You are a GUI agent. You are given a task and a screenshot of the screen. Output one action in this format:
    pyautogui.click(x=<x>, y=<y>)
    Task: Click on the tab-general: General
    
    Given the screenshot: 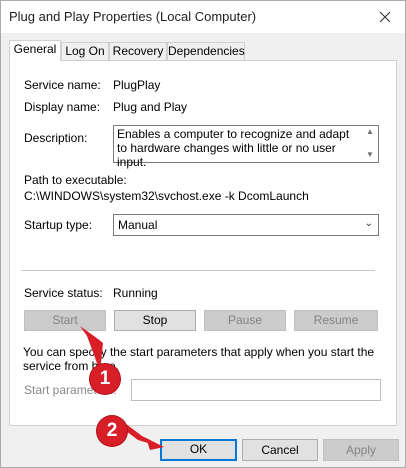 What is the action you would take?
    pyautogui.click(x=35, y=50)
    